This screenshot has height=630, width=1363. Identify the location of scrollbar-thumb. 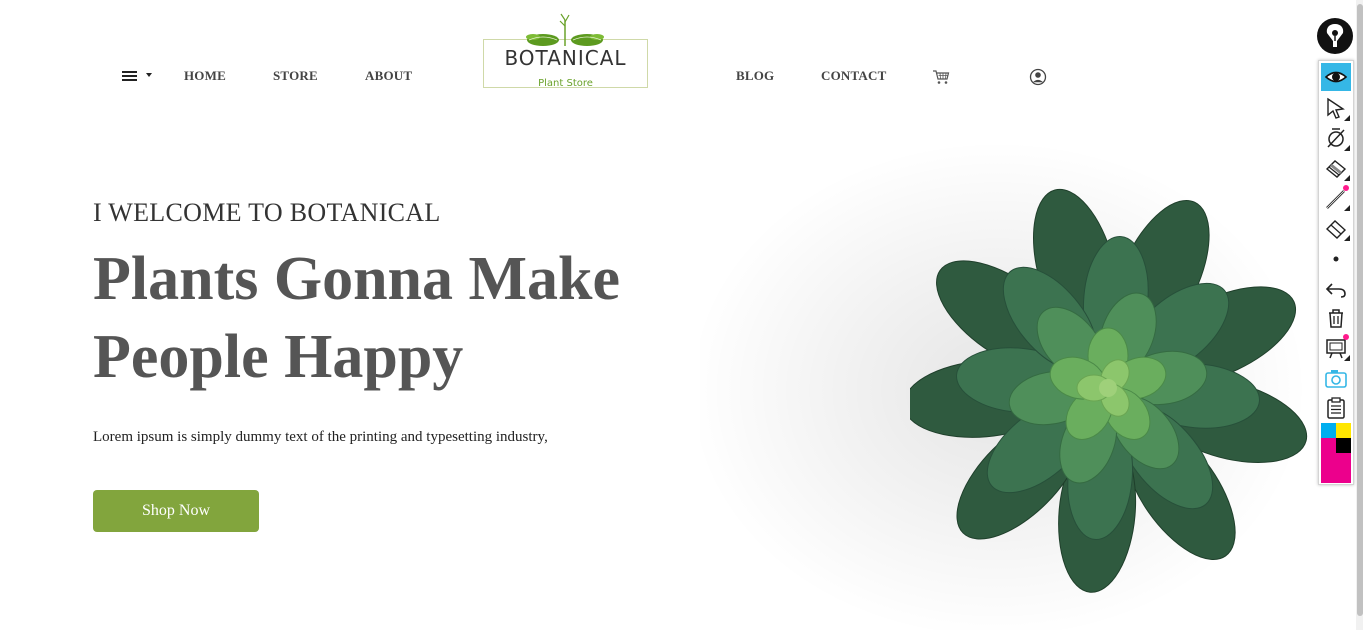
(1360, 310).